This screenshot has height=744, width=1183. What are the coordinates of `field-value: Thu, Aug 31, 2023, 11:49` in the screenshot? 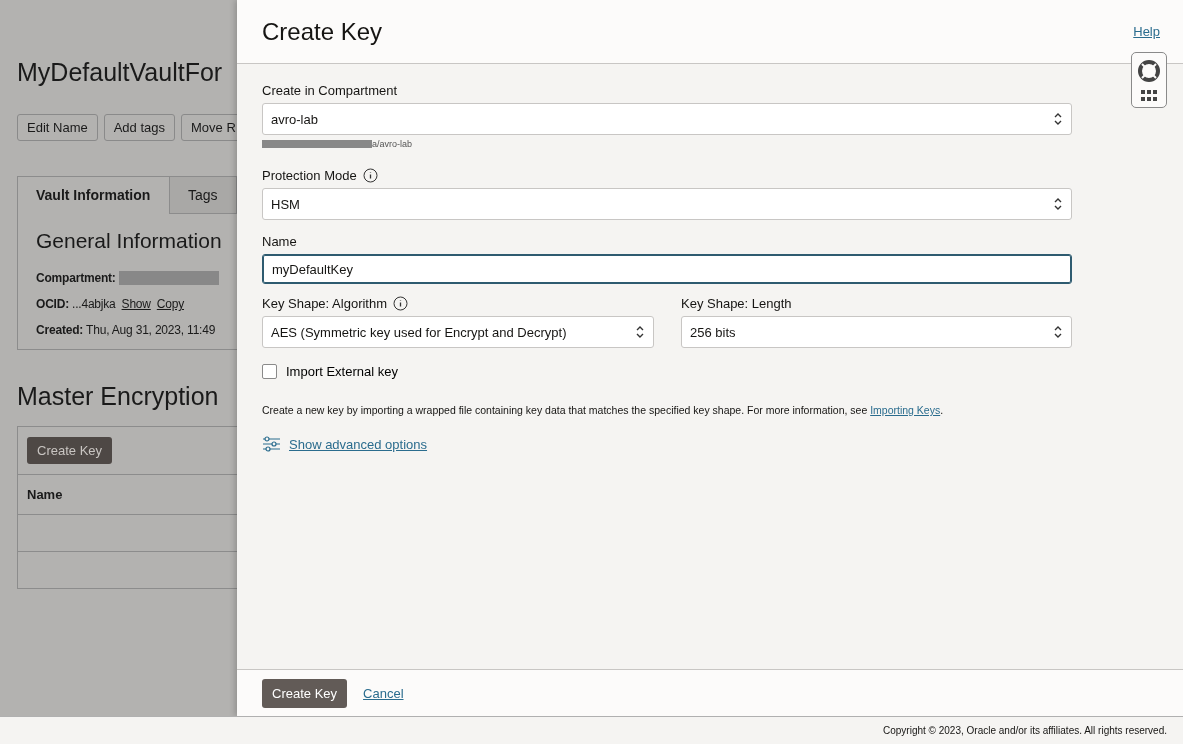 It's located at (151, 330).